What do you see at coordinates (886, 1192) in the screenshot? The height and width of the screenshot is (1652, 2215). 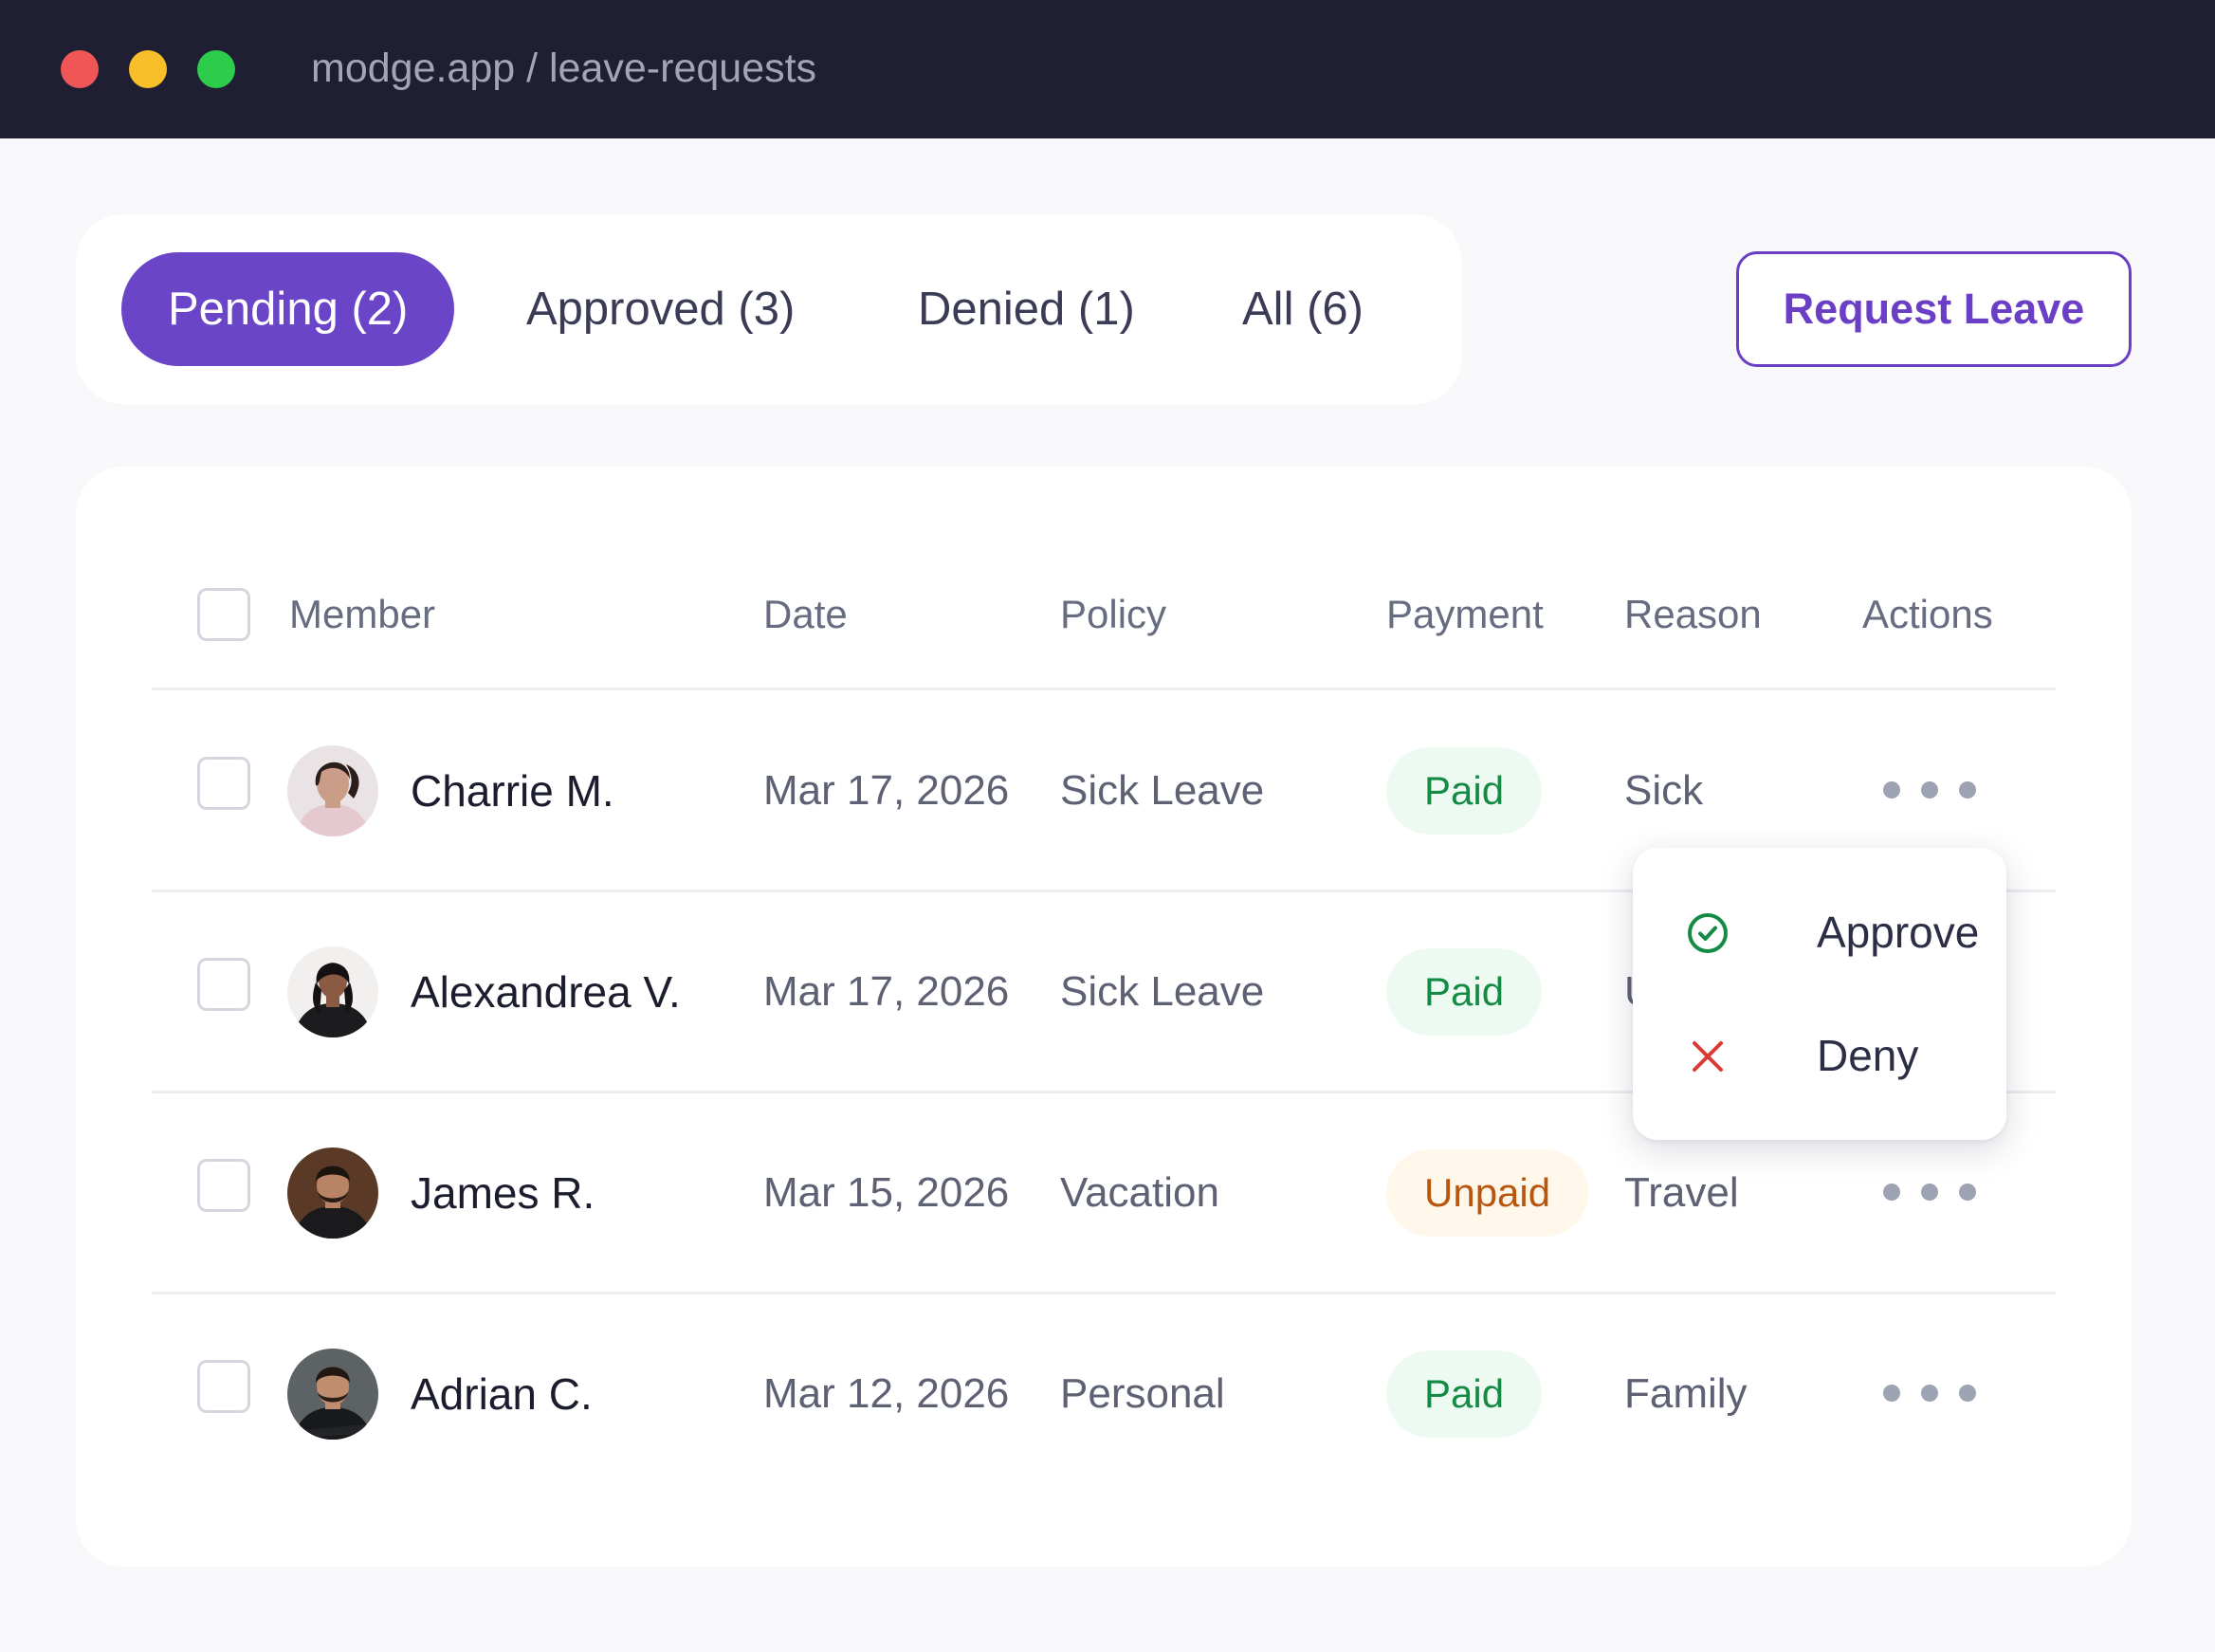 I see `leave-date: Mar 15, 2026` at bounding box center [886, 1192].